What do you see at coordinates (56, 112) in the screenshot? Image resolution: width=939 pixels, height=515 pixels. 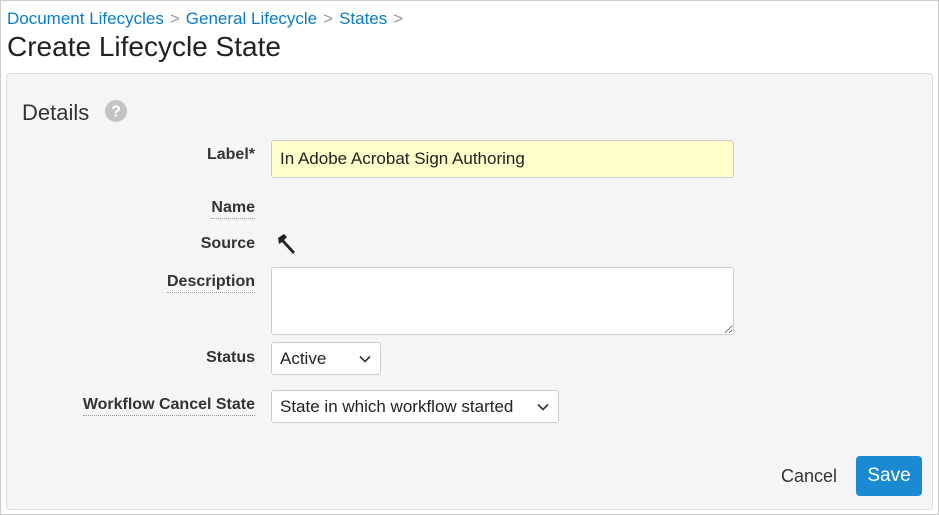 I see `section-title: Details` at bounding box center [56, 112].